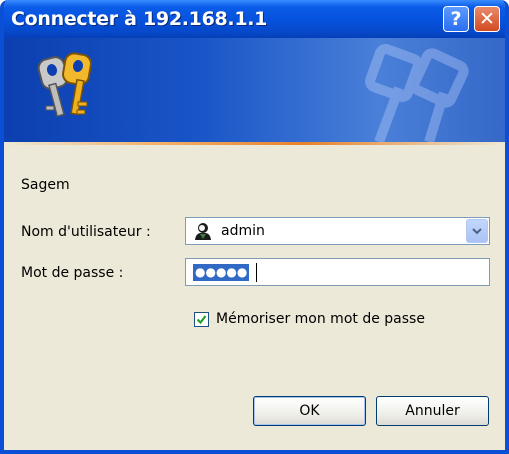 The width and height of the screenshot is (509, 454). I want to click on realm-text: Sagem, so click(45, 185).